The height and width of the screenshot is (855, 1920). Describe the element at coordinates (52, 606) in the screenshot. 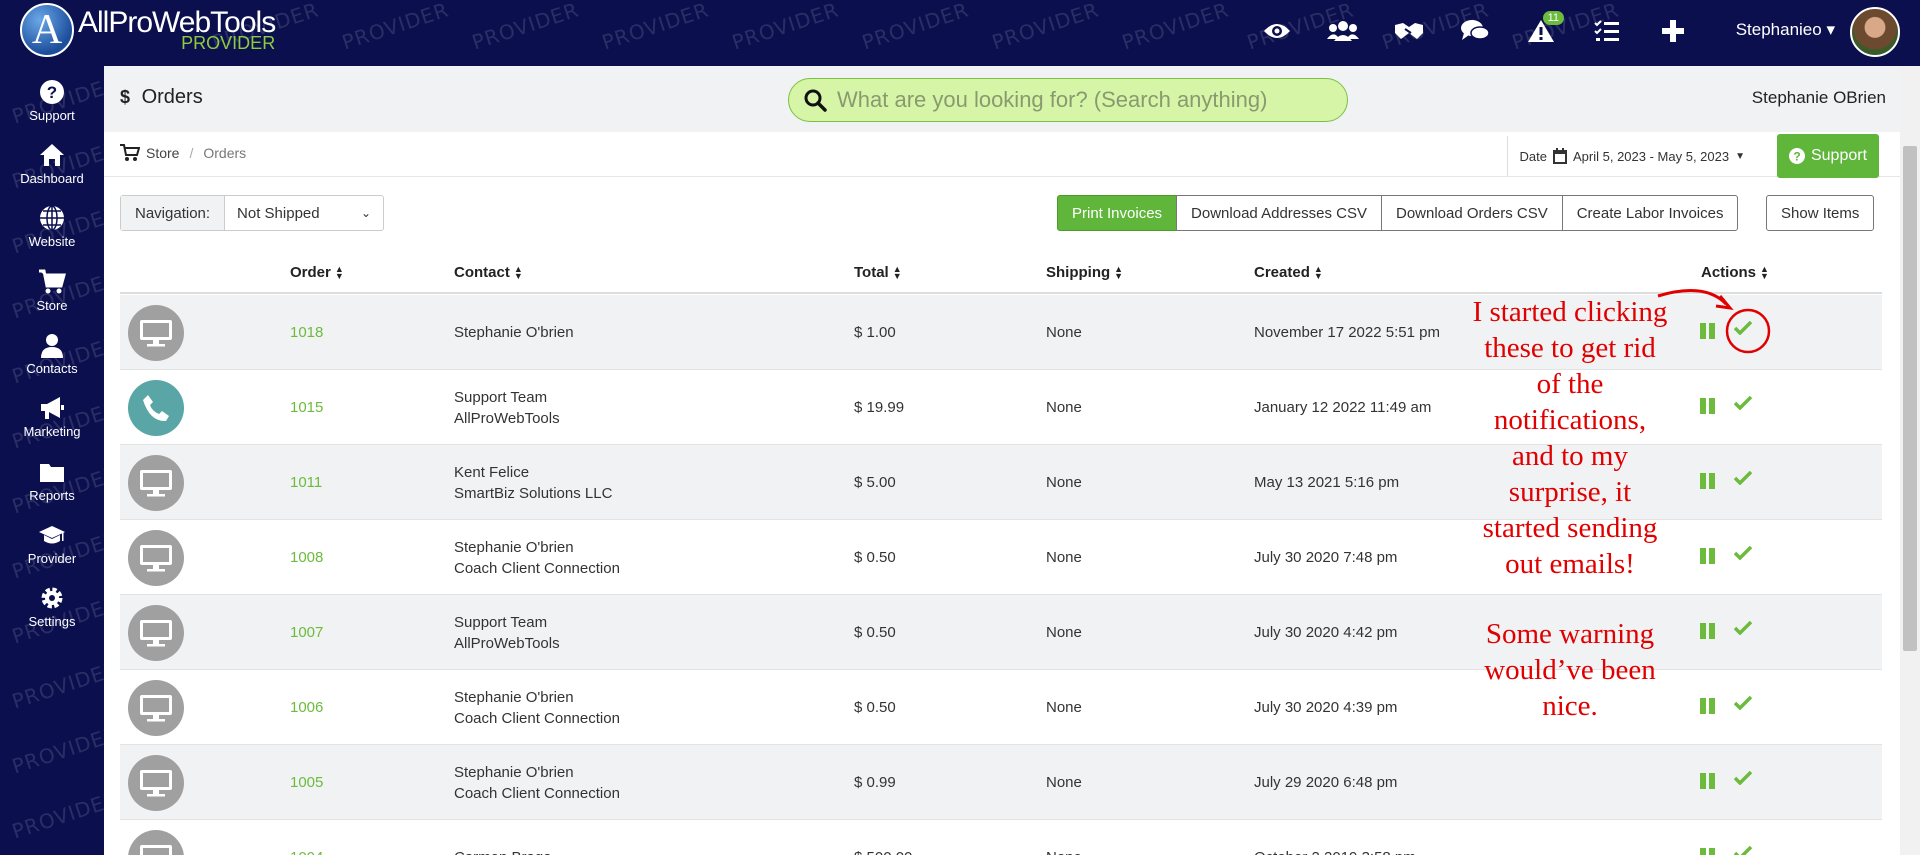

I see `sidebar-item-settings: Settings` at that location.